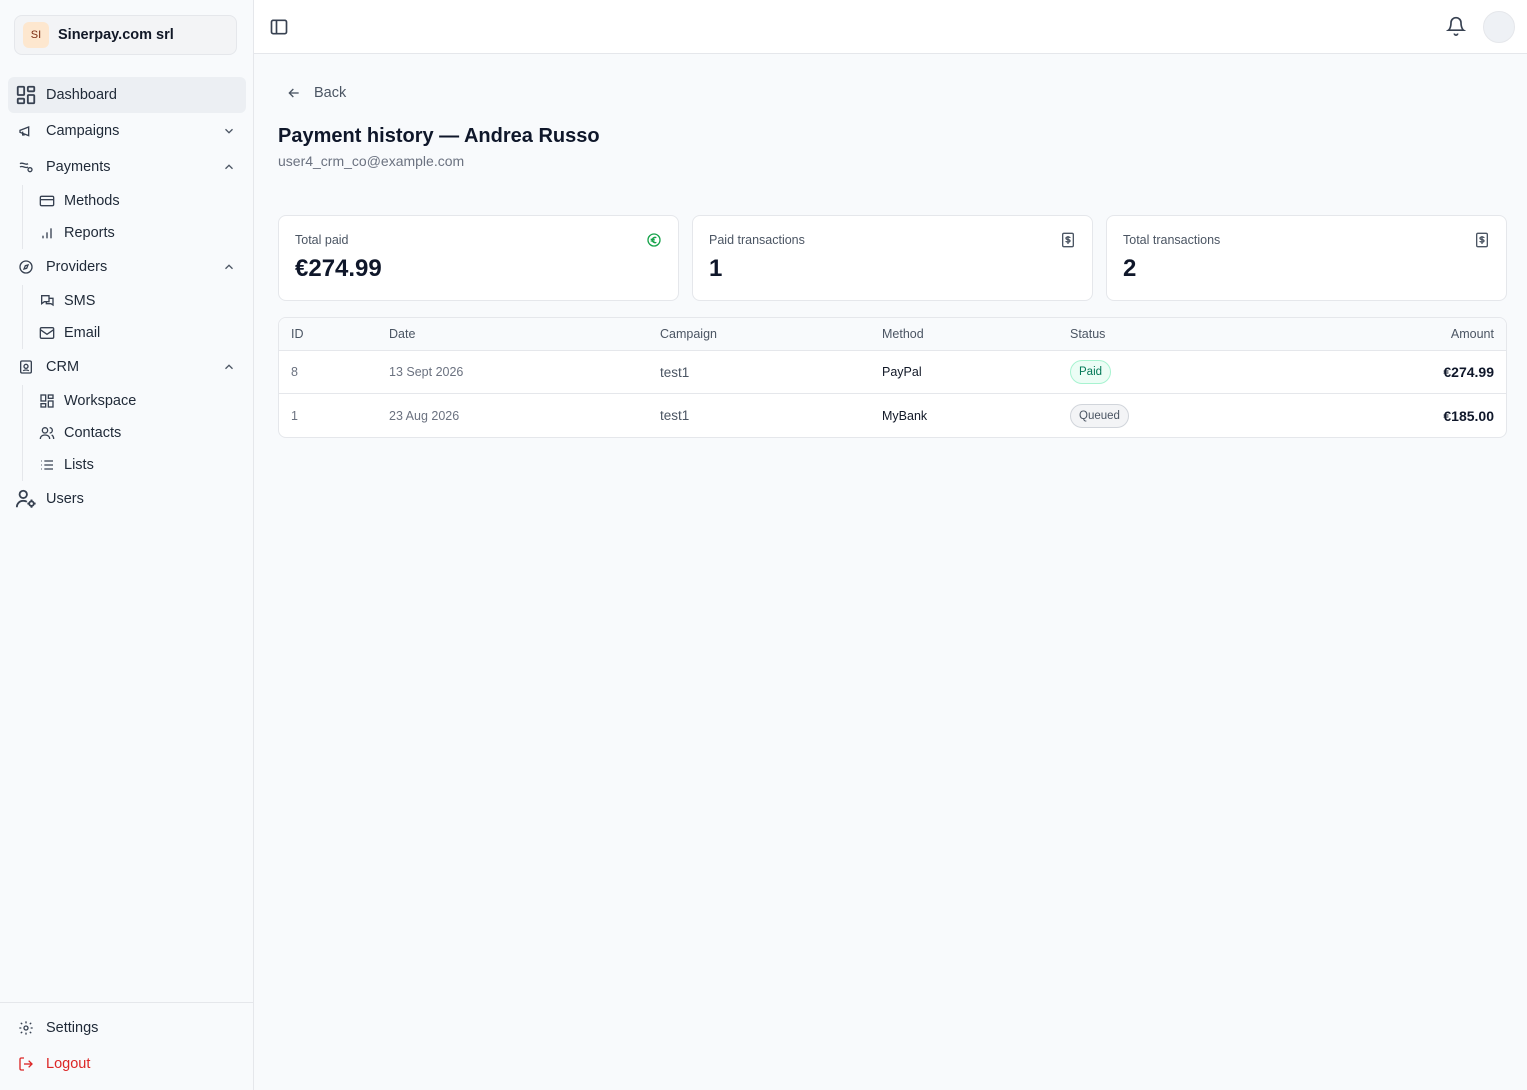 This screenshot has width=1527, height=1090. What do you see at coordinates (36, 35) in the screenshot?
I see `org-avatar: SI` at bounding box center [36, 35].